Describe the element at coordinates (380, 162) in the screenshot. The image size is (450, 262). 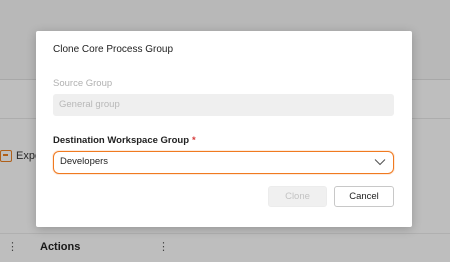
I see `chevron-down-icon` at that location.